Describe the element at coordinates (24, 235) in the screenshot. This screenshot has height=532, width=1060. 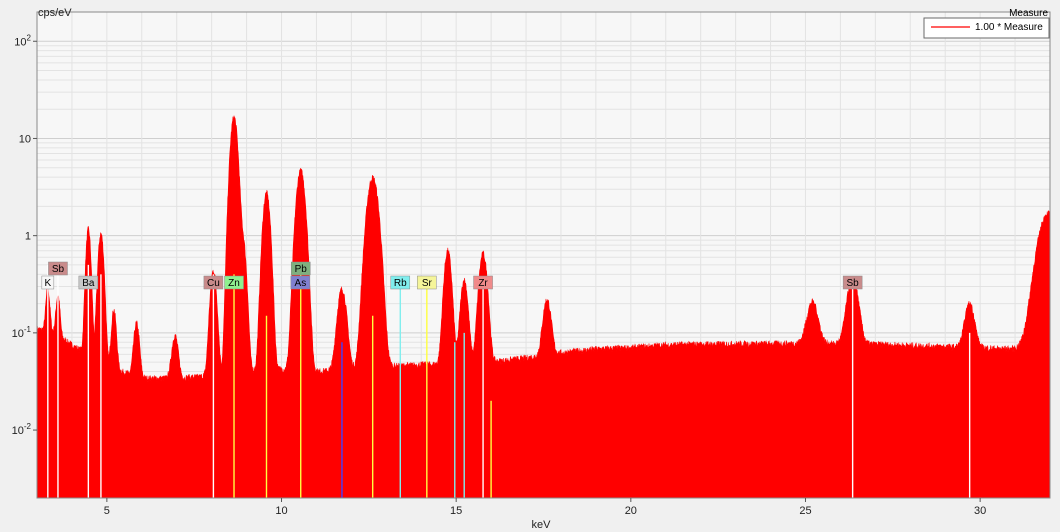
I see `y-axis-ticks: 10-2 10-1 1 10 102` at that location.